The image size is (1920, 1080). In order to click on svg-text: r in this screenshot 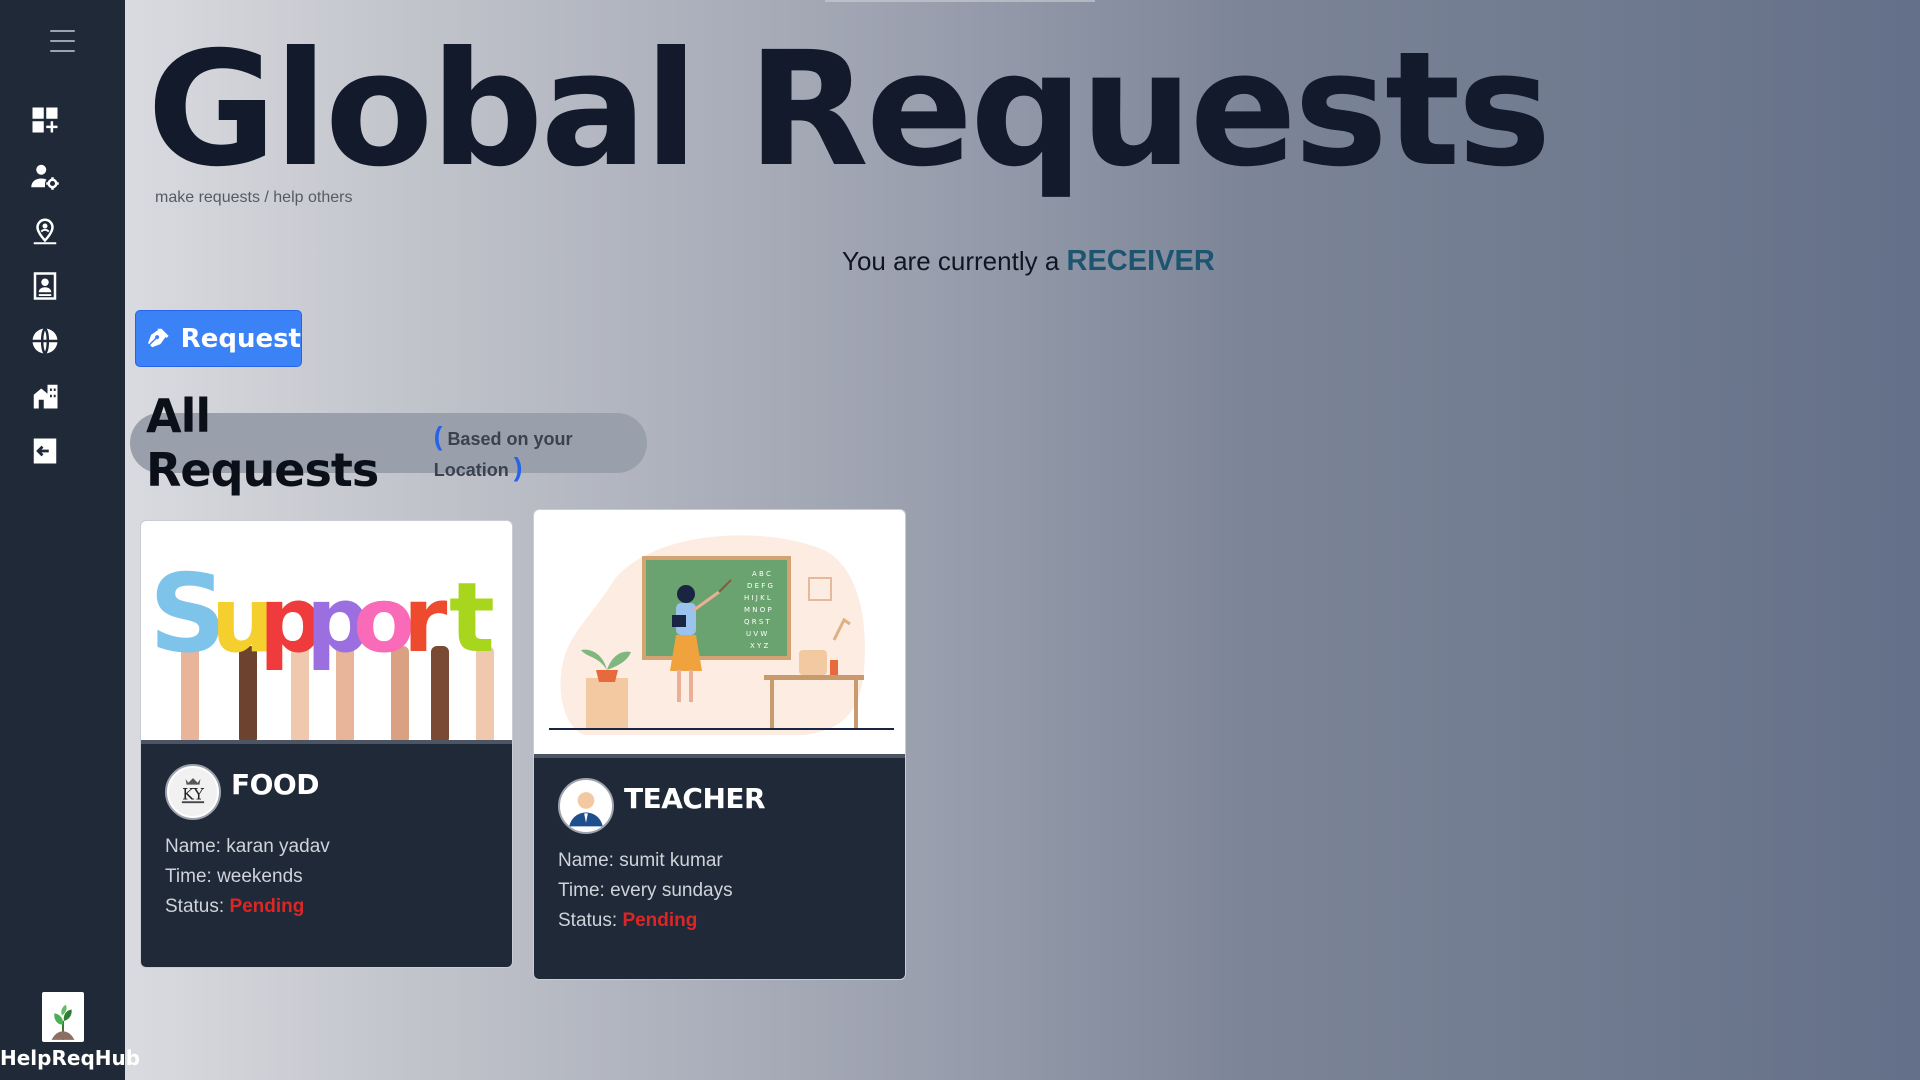, I will do `click(425, 620)`.